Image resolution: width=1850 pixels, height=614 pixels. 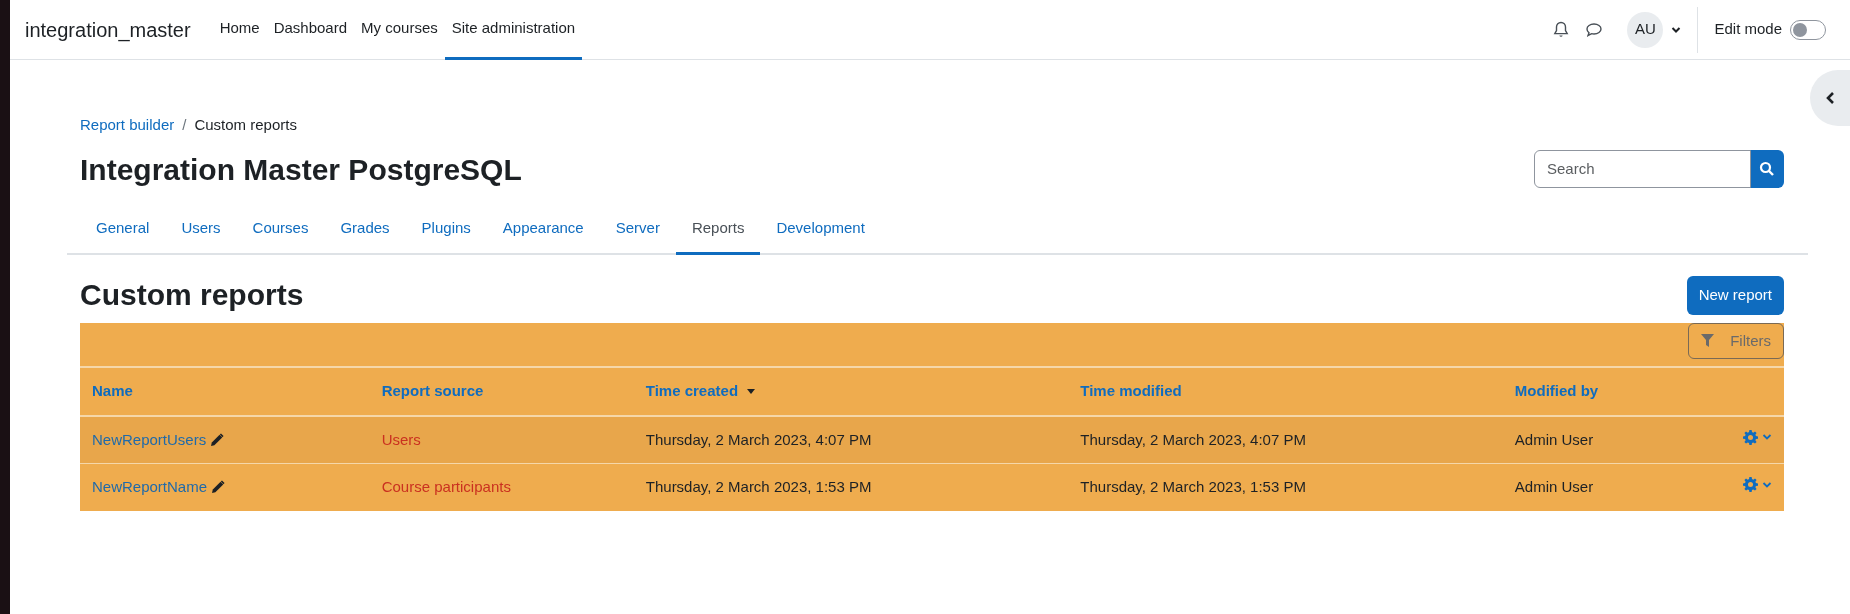 What do you see at coordinates (1561, 29) in the screenshot?
I see `bell-icon` at bounding box center [1561, 29].